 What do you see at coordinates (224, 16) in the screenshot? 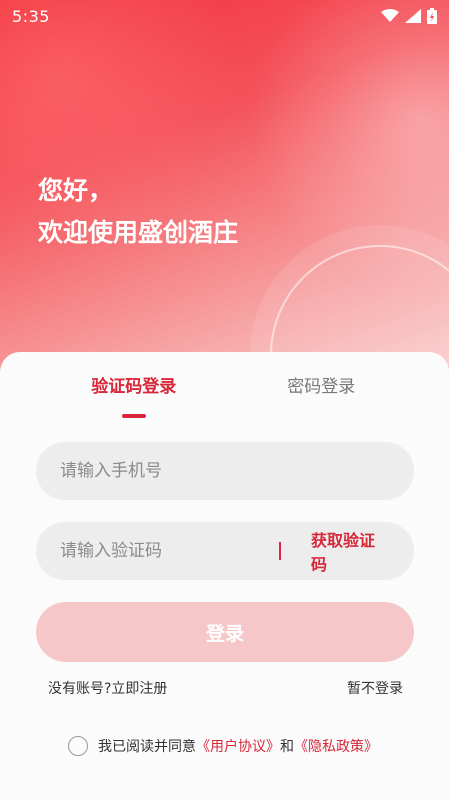
I see `status-bar: 5:35` at bounding box center [224, 16].